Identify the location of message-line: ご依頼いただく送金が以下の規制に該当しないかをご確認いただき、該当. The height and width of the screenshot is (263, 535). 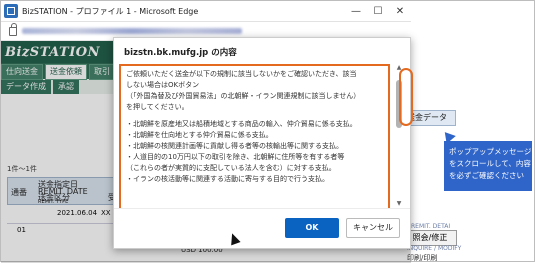
(241, 74).